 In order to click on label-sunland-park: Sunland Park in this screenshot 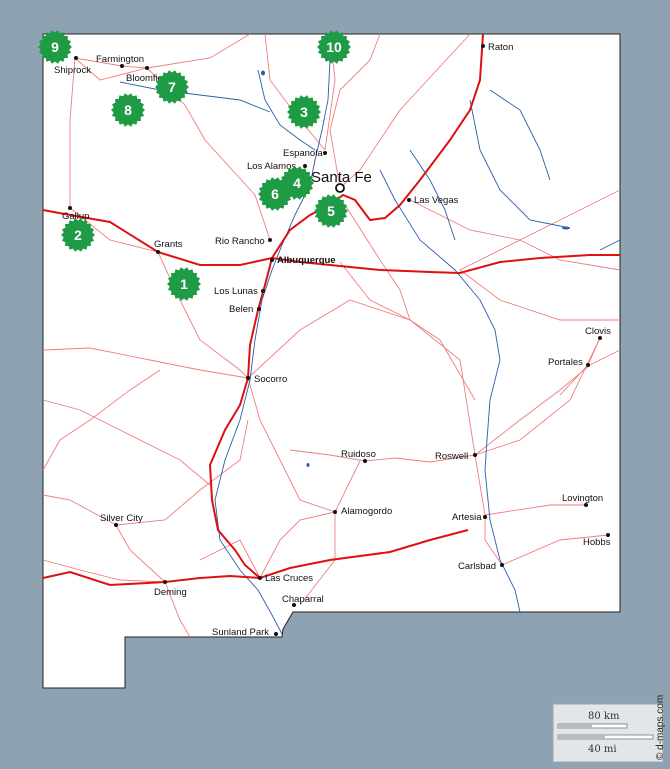, I will do `click(240, 632)`.